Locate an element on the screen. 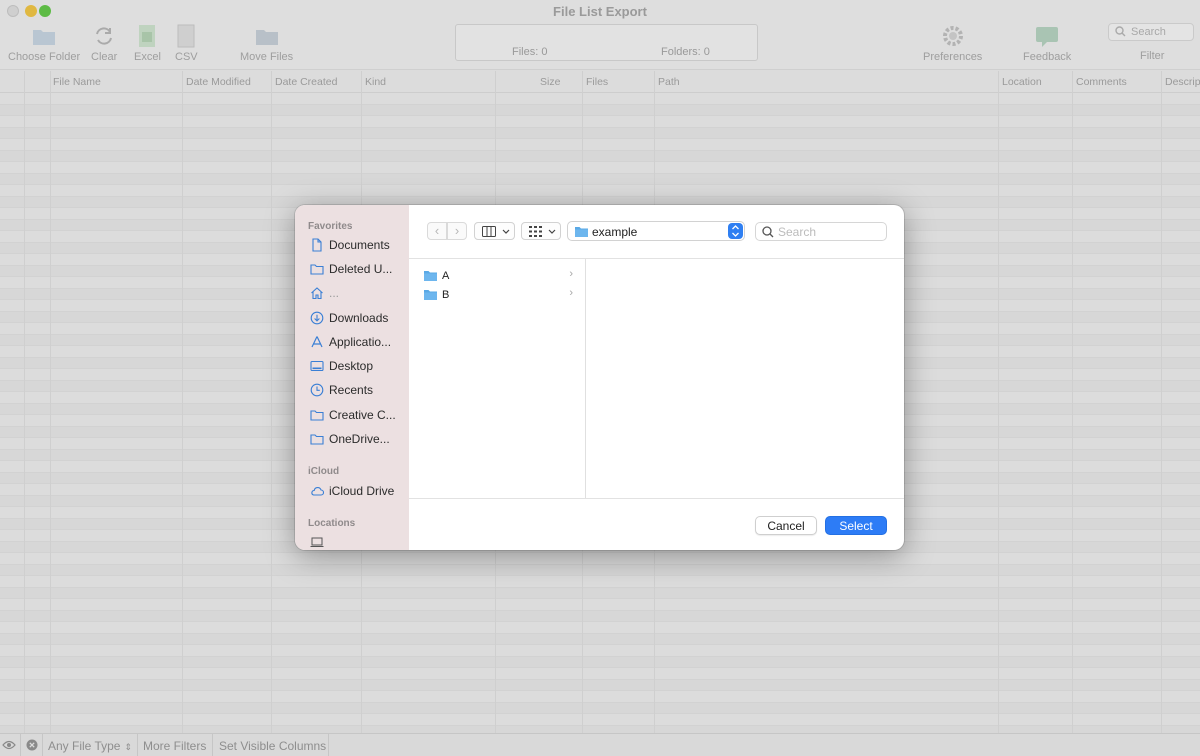  sidebar-item-documents: Documents is located at coordinates (358, 246).